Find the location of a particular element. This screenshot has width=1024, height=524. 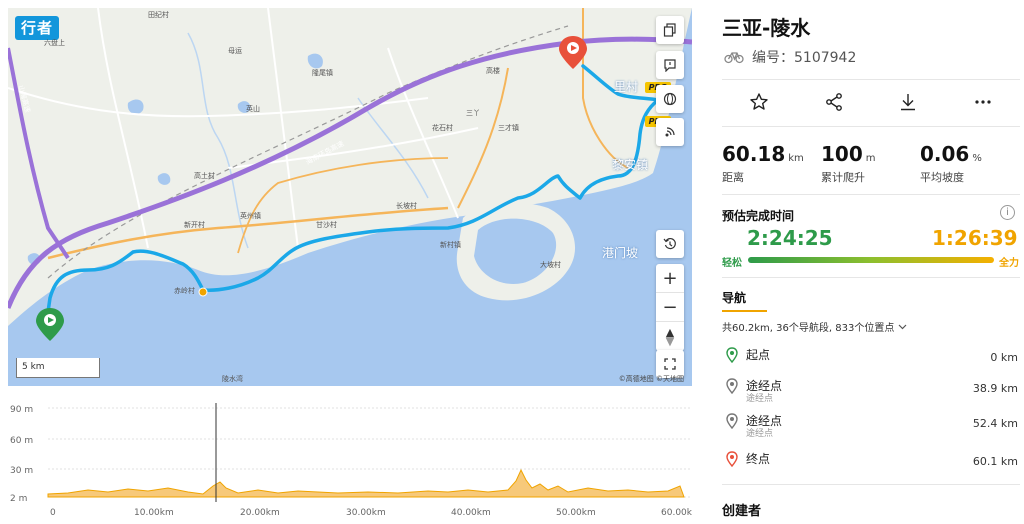

map-place-label: 高楼 is located at coordinates (493, 71).